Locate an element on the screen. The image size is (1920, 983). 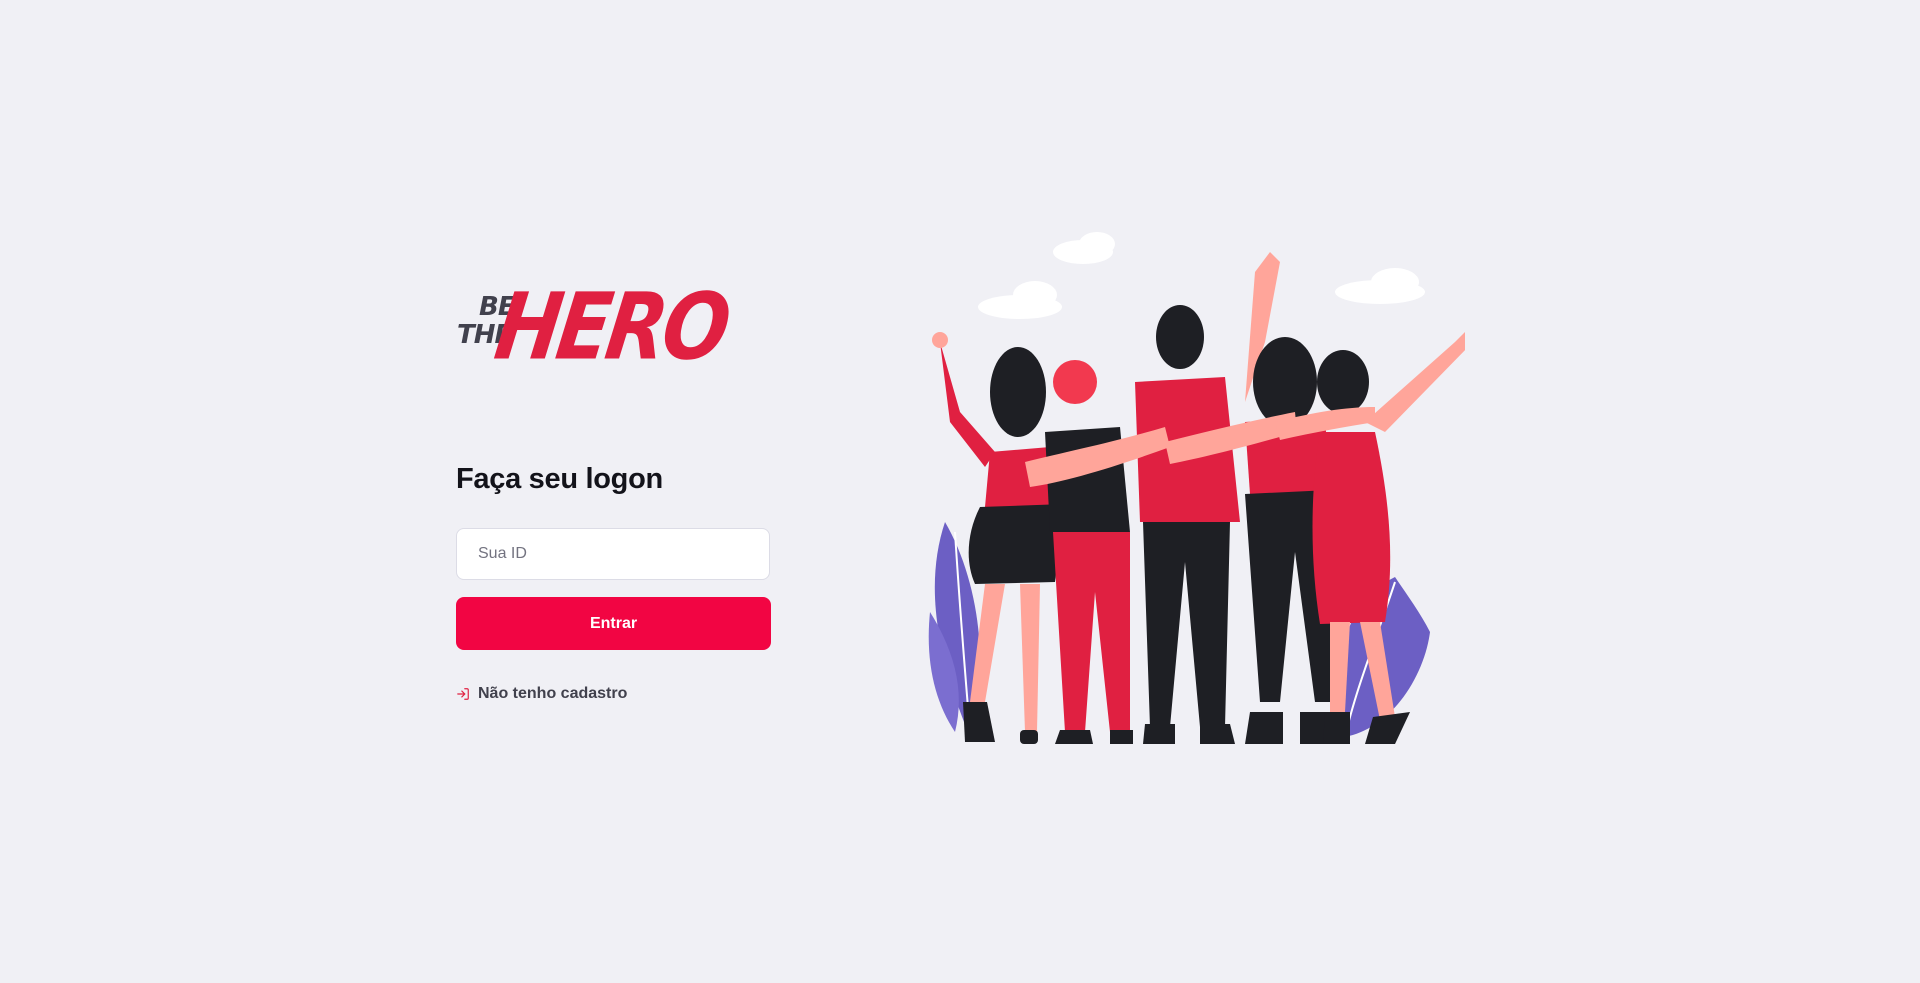
be-the-hero-logo: BE THE HERO is located at coordinates (594, 327).